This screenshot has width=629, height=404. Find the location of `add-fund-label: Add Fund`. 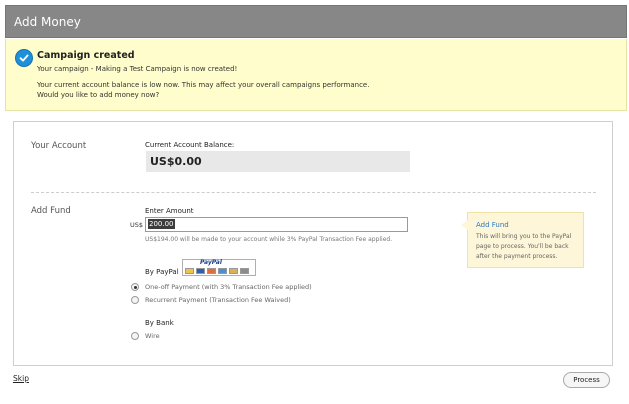

add-fund-label: Add Fund is located at coordinates (51, 211).